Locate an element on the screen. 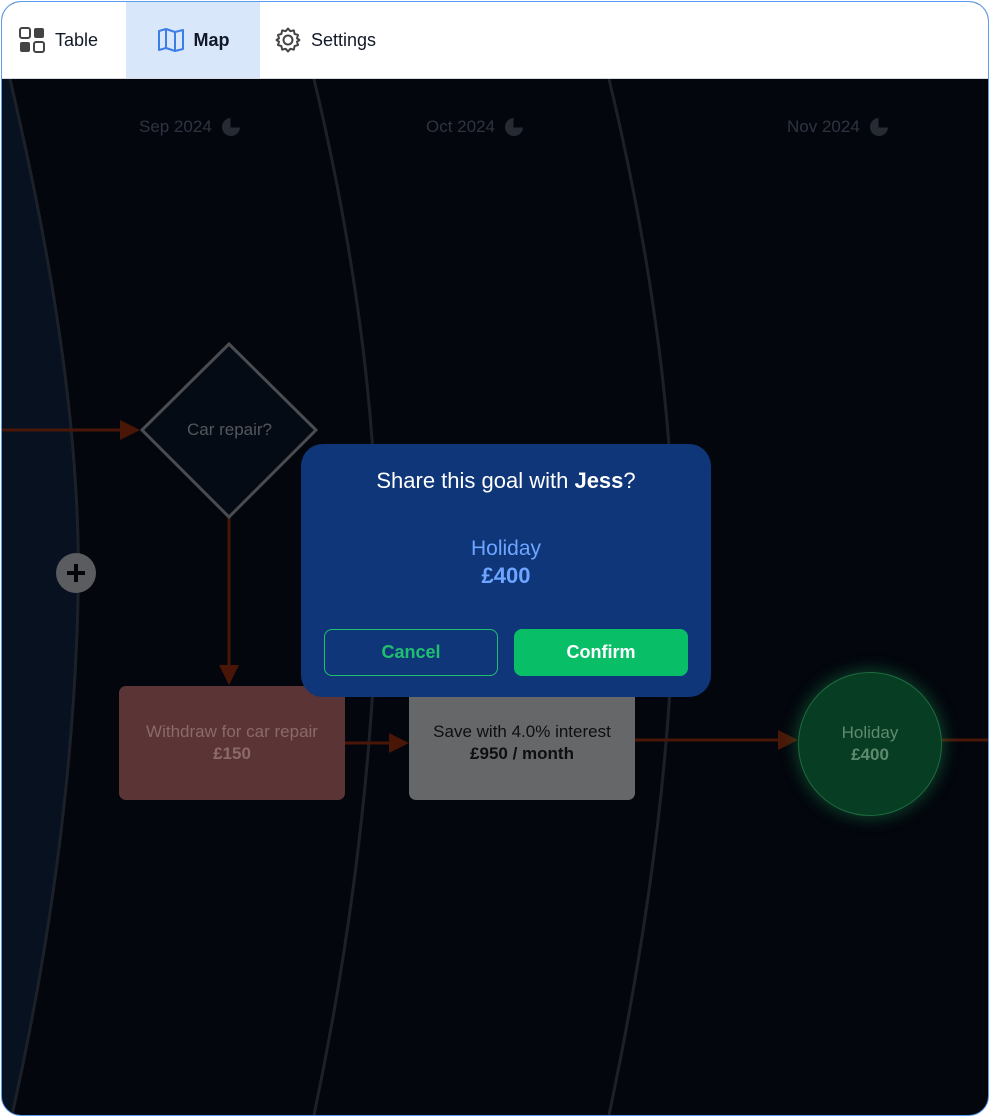 This screenshot has width=990, height=1117. month-header: Nov 2024 is located at coordinates (838, 127).